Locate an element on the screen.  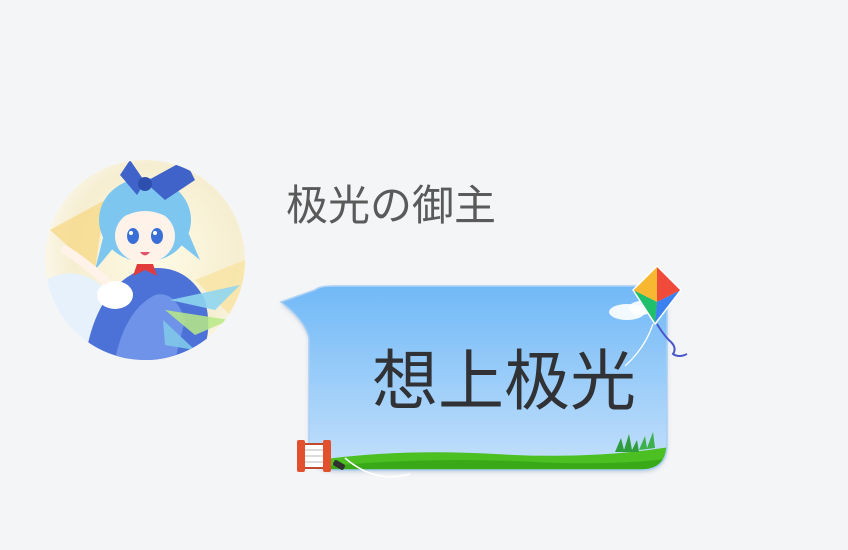
kite-icon is located at coordinates (656, 315).